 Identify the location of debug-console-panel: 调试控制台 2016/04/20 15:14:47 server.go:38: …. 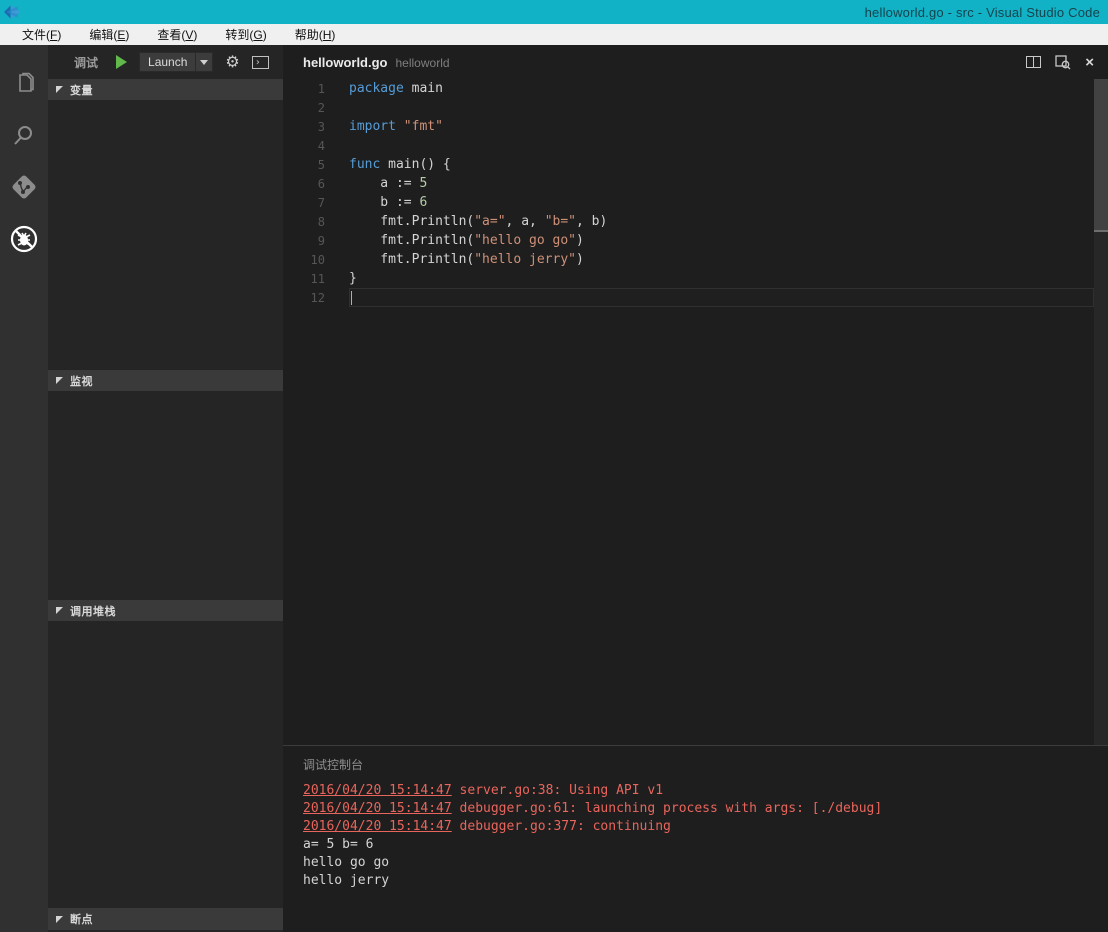
(695, 838).